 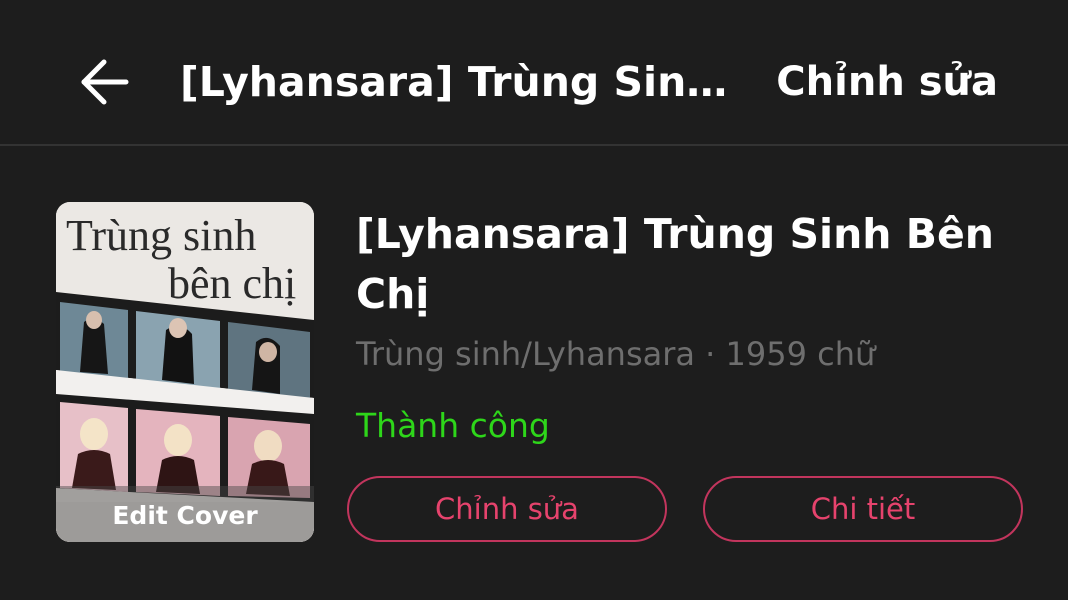 I want to click on cover-title-line2: bên chị, so click(x=232, y=283).